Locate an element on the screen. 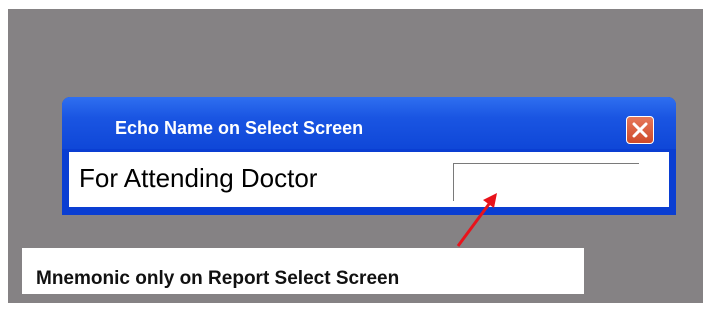  annotation-callout: Mnemonic only on Report Select Screen is located at coordinates (303, 271).